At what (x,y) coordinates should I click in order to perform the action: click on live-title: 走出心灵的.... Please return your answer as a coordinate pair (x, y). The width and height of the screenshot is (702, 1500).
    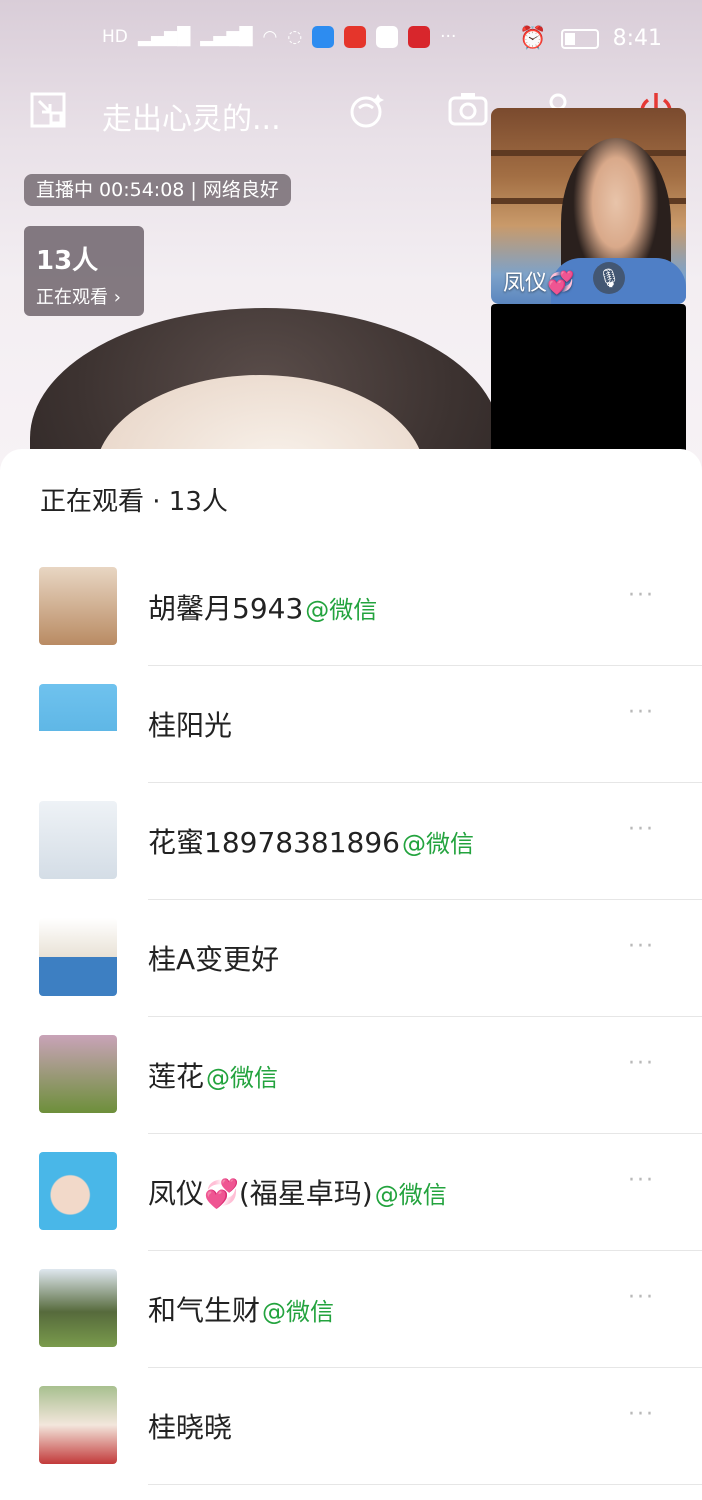
    Looking at the image, I should click on (191, 119).